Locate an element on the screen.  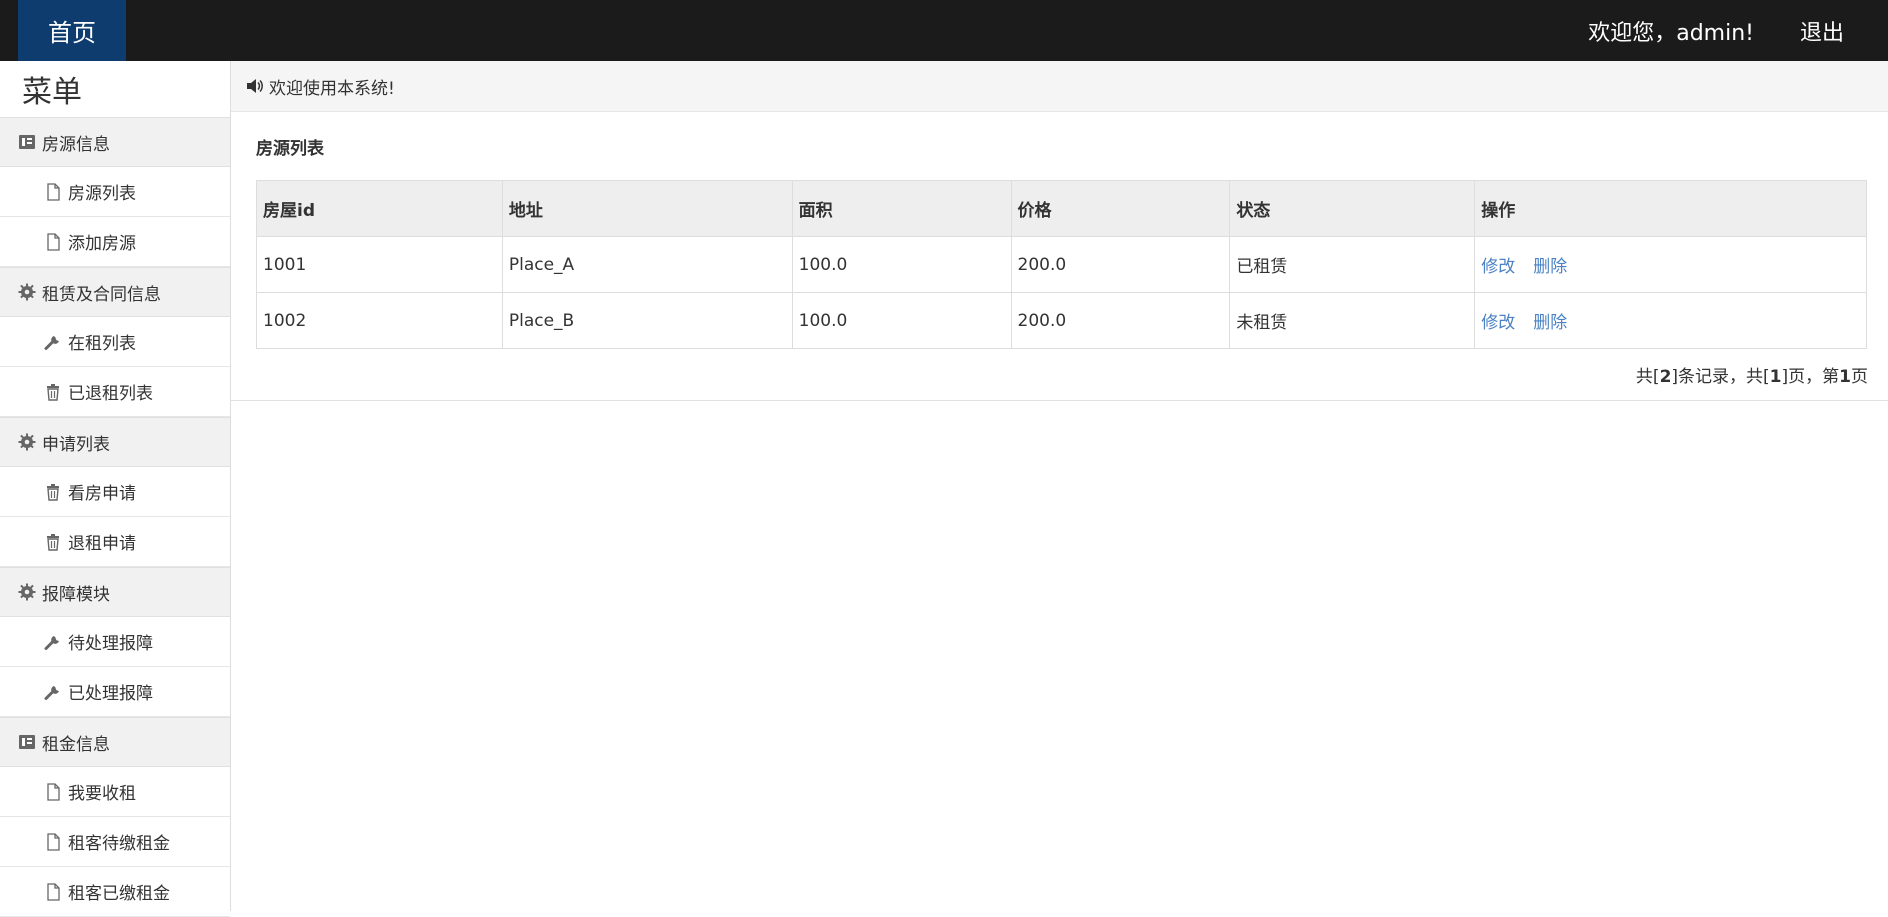
sidebar-item-label: 退租申请 is located at coordinates (102, 544).